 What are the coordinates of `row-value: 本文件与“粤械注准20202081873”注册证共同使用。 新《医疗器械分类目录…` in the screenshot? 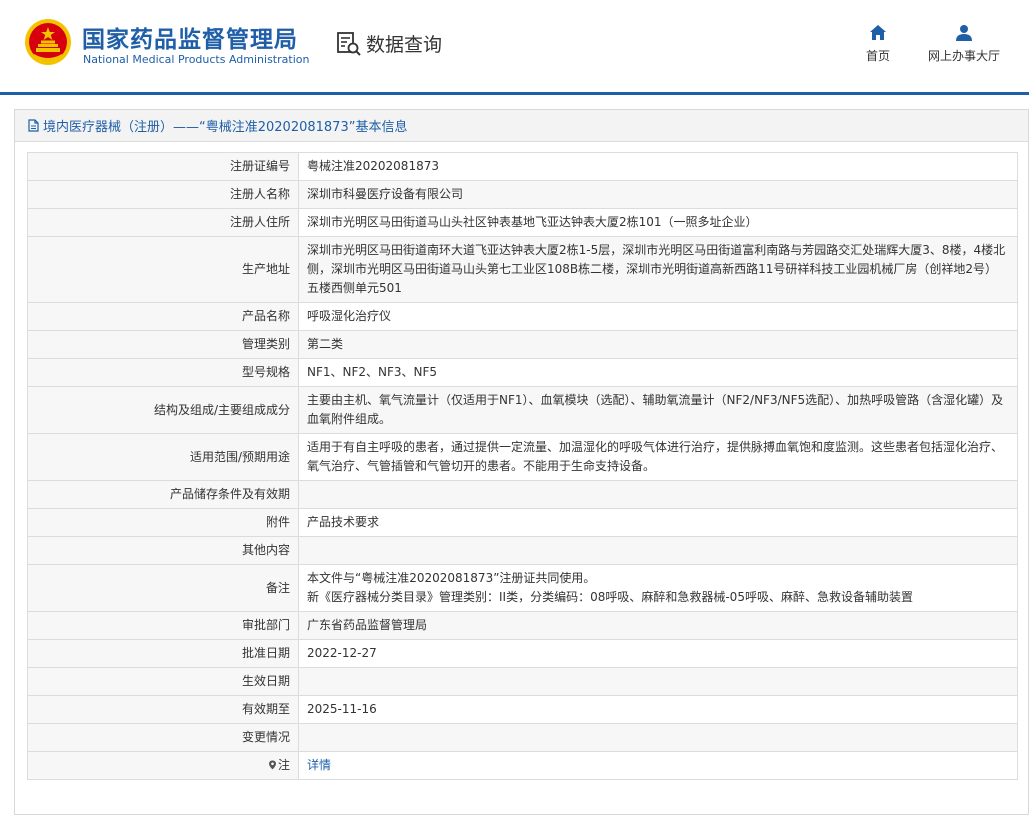 It's located at (658, 588).